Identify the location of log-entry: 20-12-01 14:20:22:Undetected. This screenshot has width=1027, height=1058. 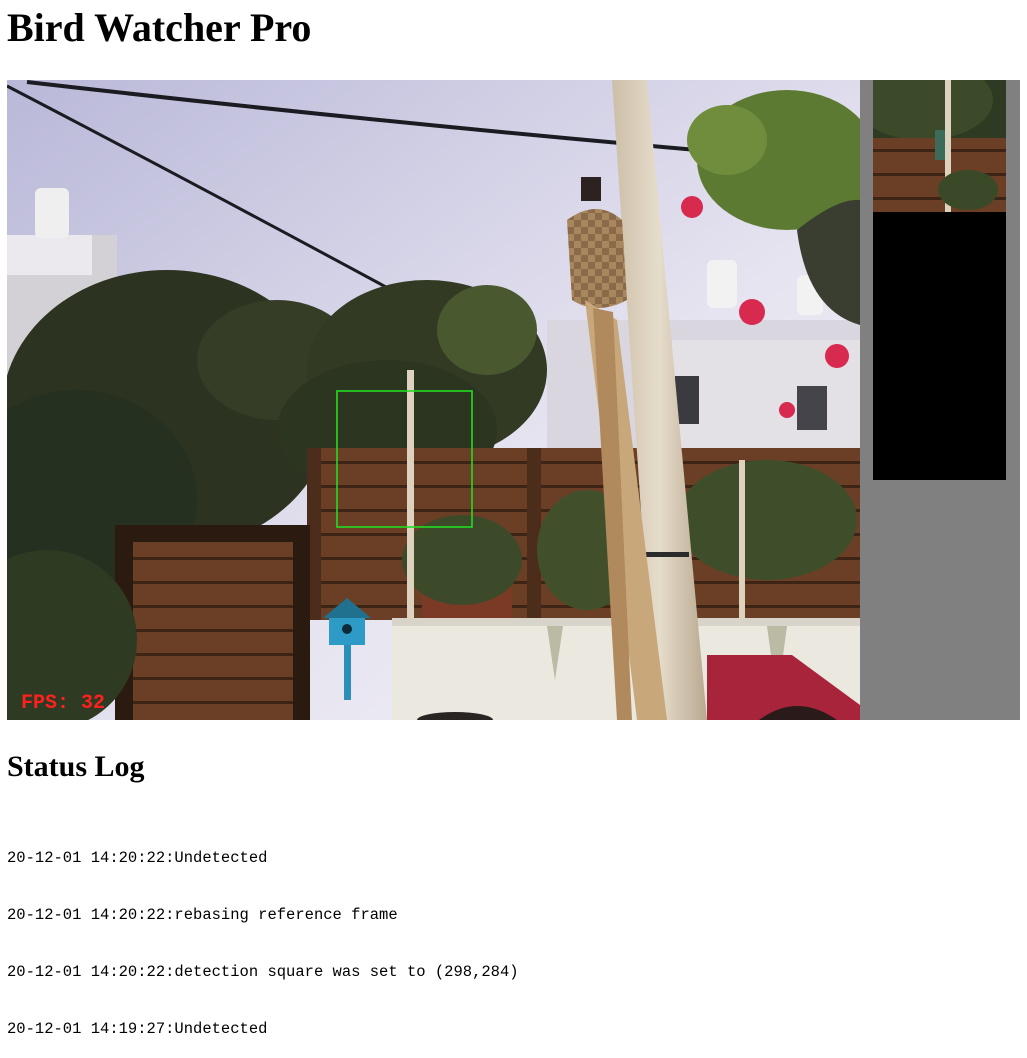
(137, 858).